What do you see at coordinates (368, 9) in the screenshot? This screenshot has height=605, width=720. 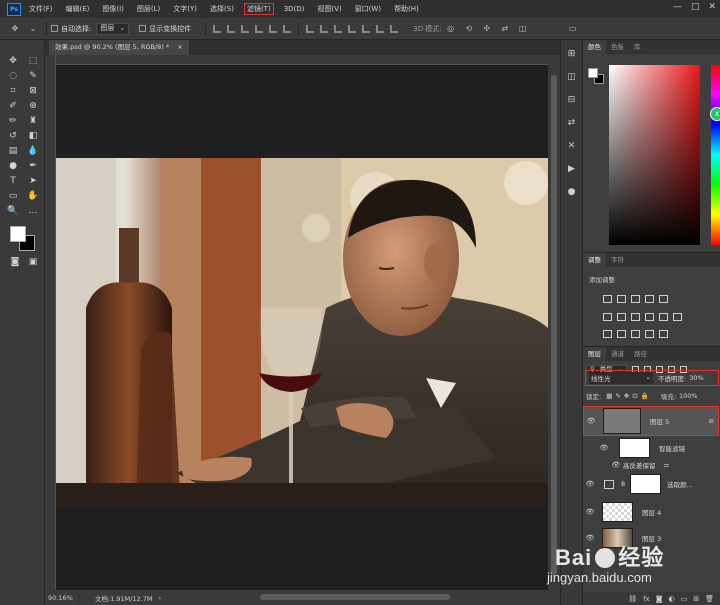 I see `menu-window: 窗口(W)` at bounding box center [368, 9].